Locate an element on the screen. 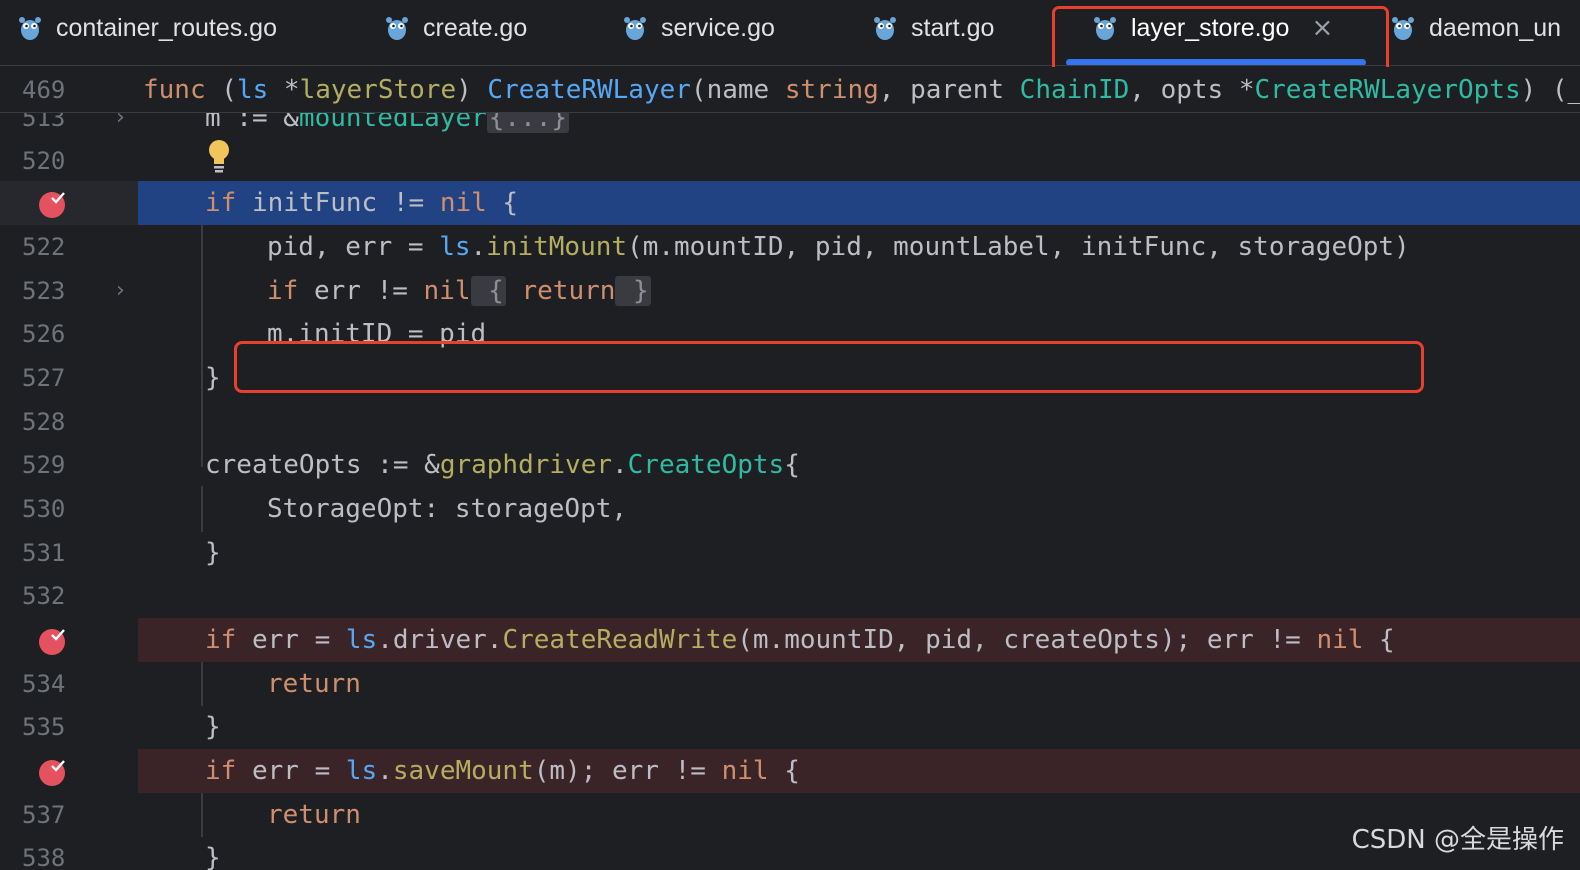 The height and width of the screenshot is (870, 1580). code-row: 527 } is located at coordinates (790, 378).